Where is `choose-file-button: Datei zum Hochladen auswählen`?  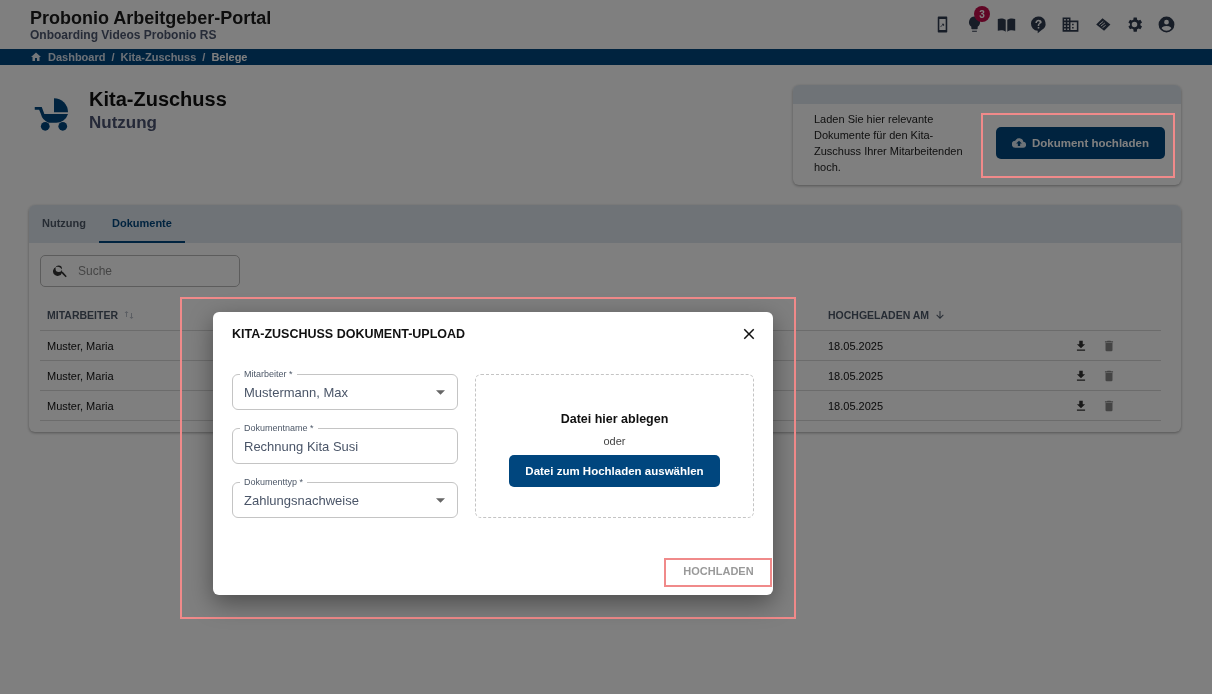
choose-file-button: Datei zum Hochladen auswählen is located at coordinates (614, 470).